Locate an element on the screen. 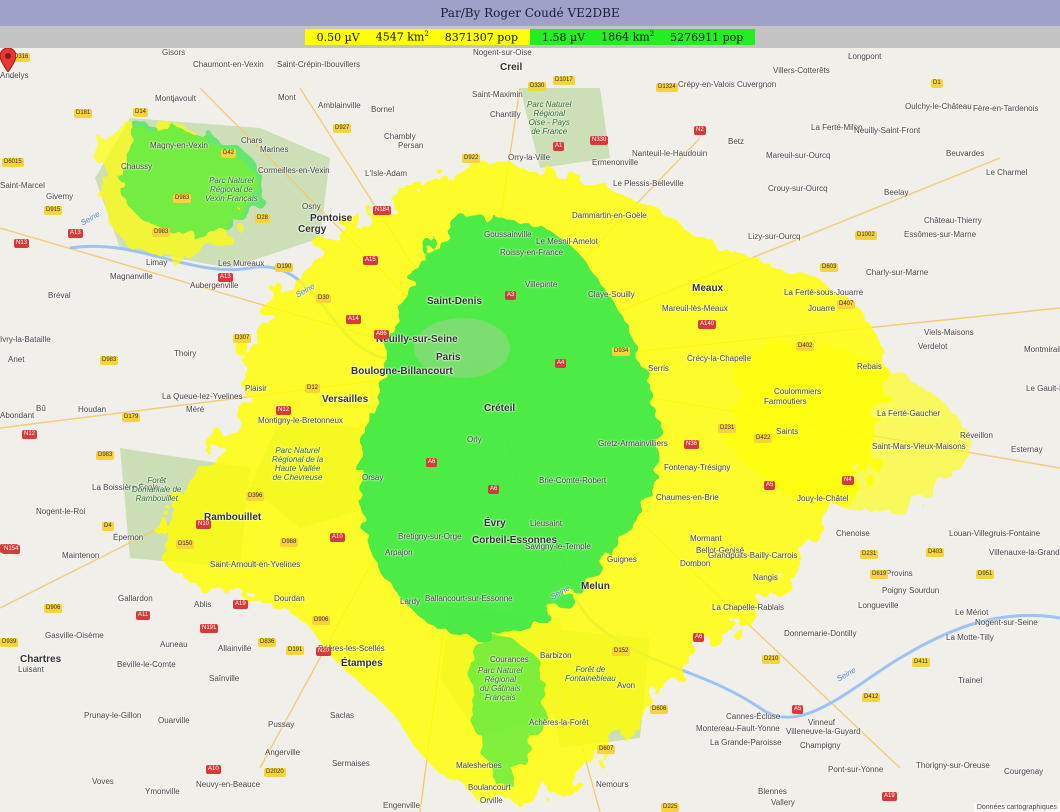 The height and width of the screenshot is (812, 1060). park-label: Forêt de Fontainebleau is located at coordinates (590, 674).